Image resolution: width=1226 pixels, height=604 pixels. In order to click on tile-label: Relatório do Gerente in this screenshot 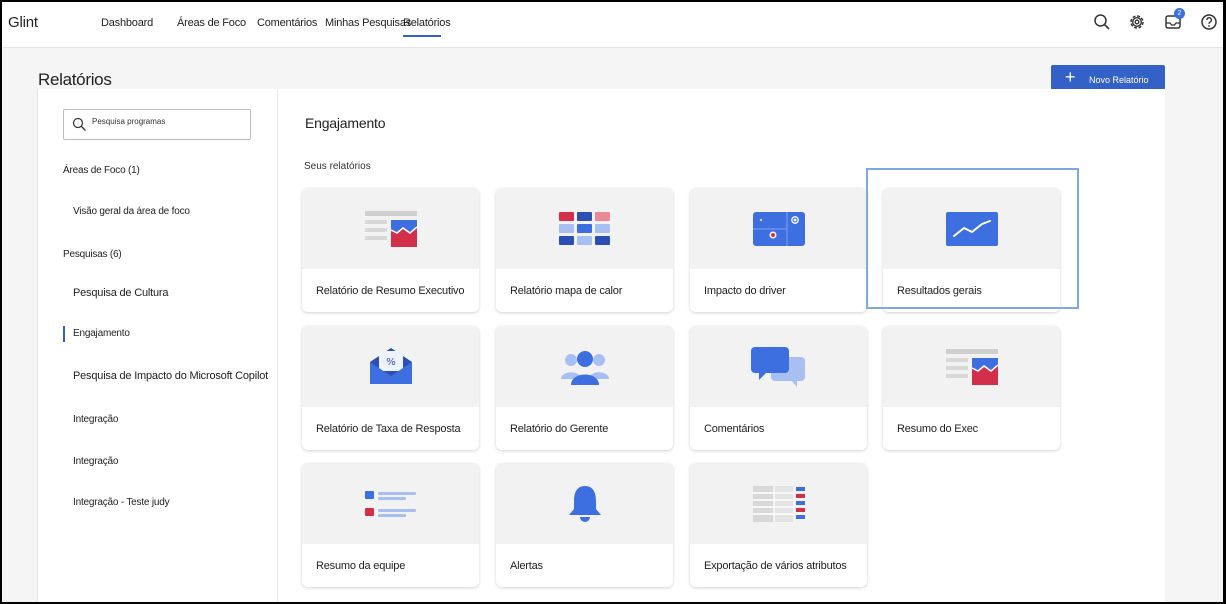, I will do `click(559, 429)`.